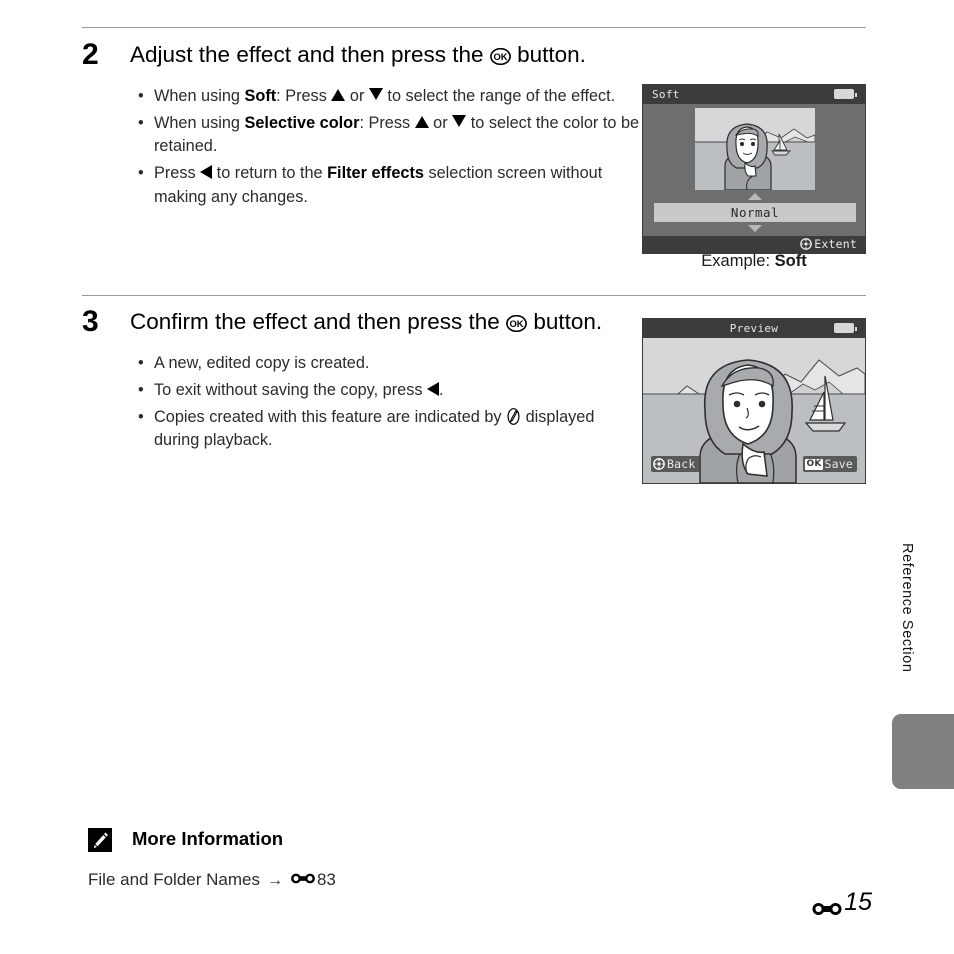 This screenshot has height=954, width=954. Describe the element at coordinates (274, 880) in the screenshot. I see `arrow-right-icon: →` at that location.